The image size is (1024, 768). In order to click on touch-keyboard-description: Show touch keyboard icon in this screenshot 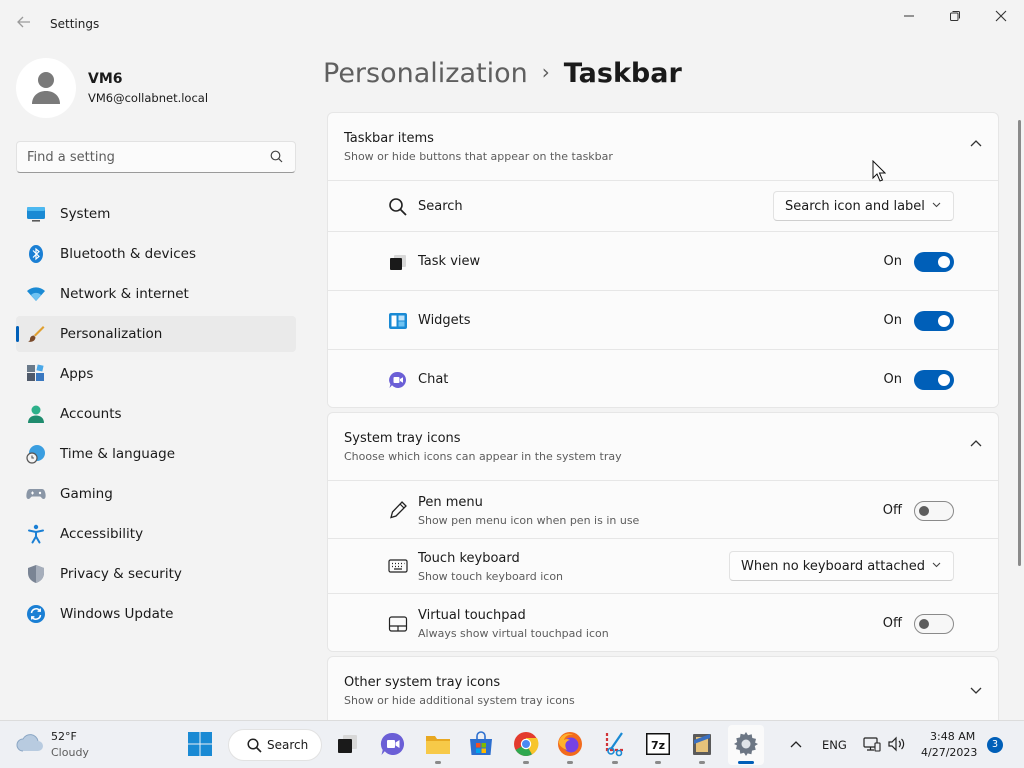, I will do `click(491, 576)`.